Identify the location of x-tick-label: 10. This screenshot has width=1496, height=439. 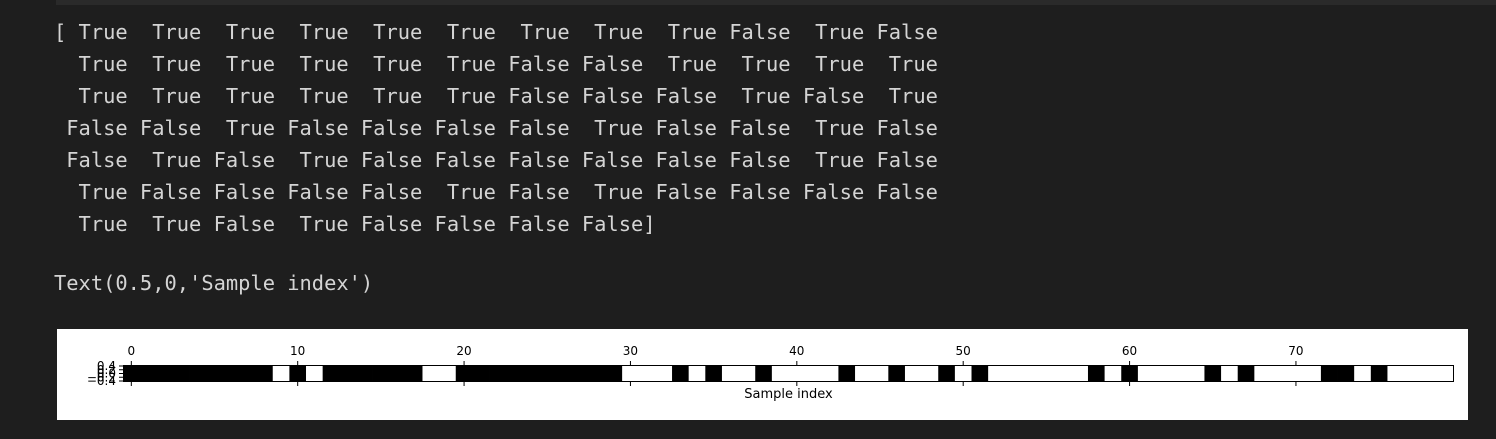
(297, 351).